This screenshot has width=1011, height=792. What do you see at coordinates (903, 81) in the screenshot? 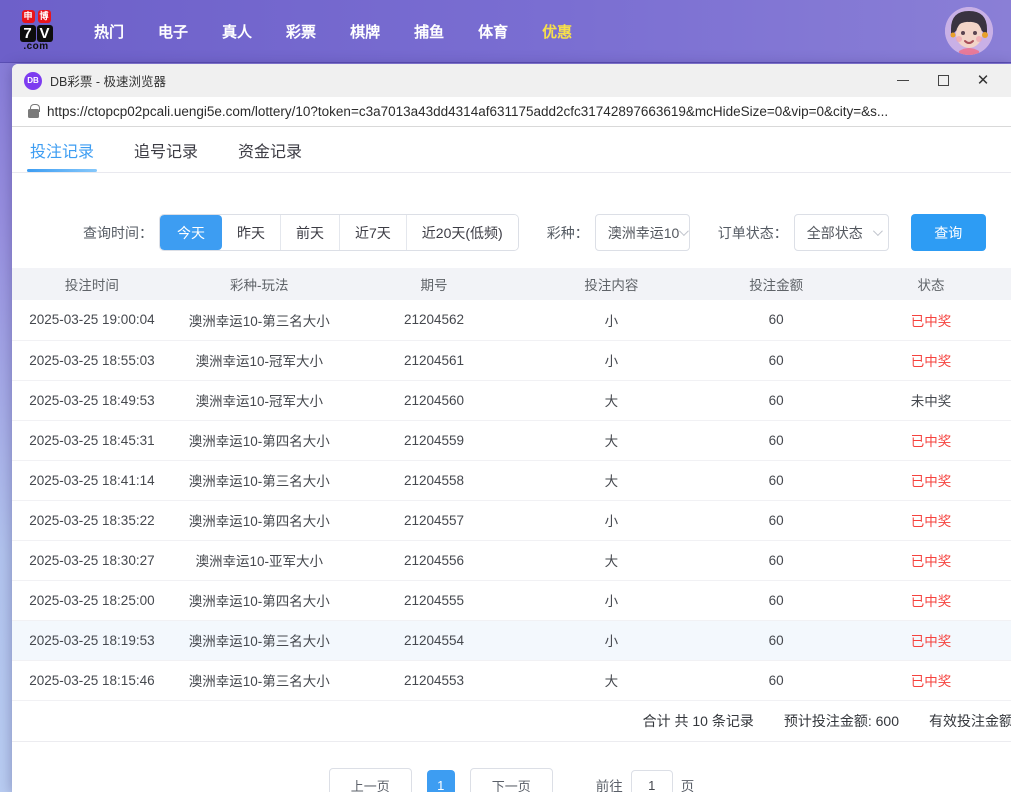
I see `minimize-button` at bounding box center [903, 81].